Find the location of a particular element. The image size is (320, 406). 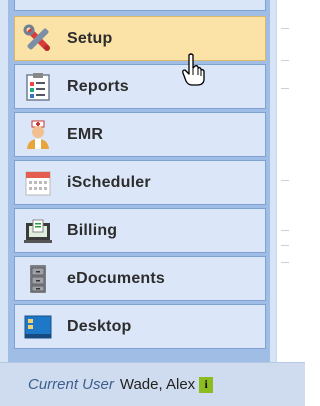

calendar-icon is located at coordinates (38, 183).